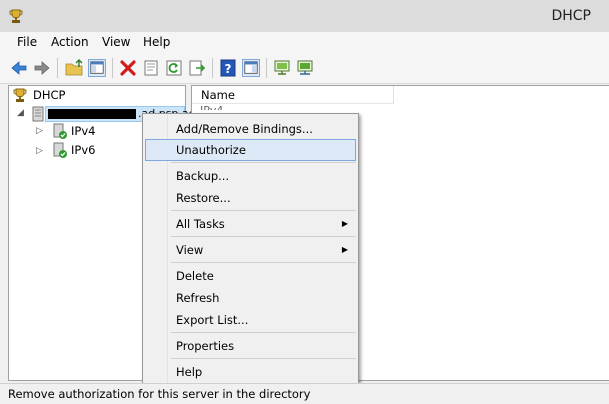 The width and height of the screenshot is (609, 404). I want to click on menu-item-delete: Delete, so click(250, 276).